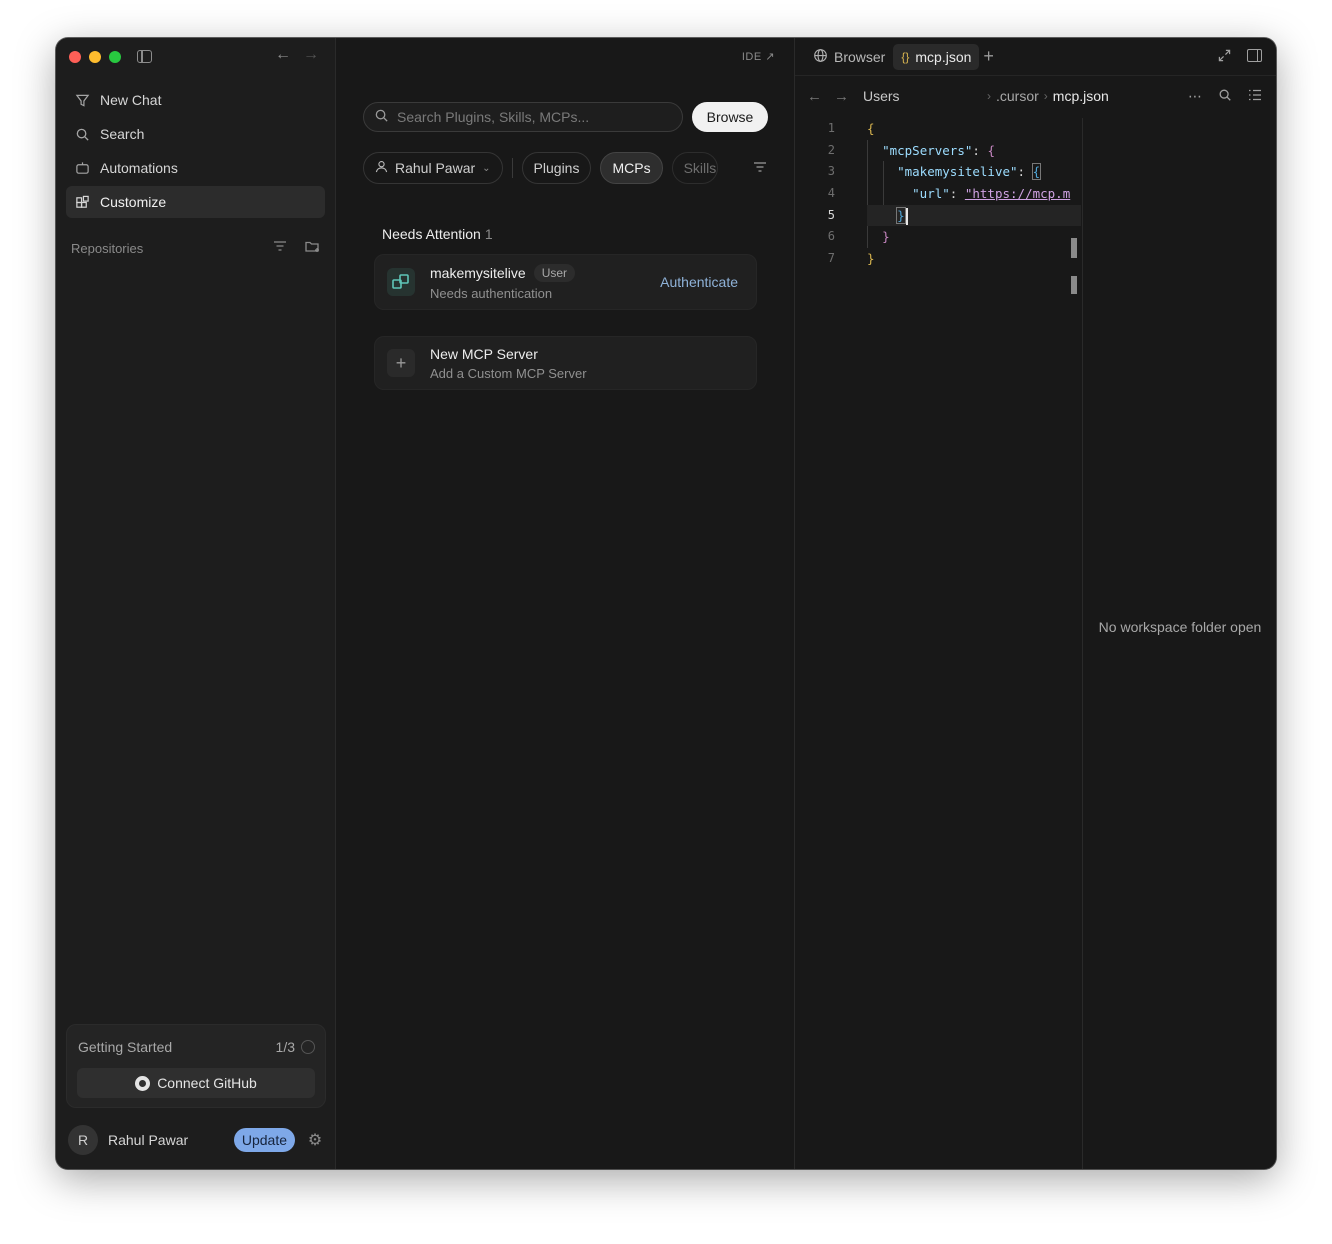 This screenshot has width=1332, height=1244. Describe the element at coordinates (195, 202) in the screenshot. I see `sidebar-item-customize: Customize` at that location.